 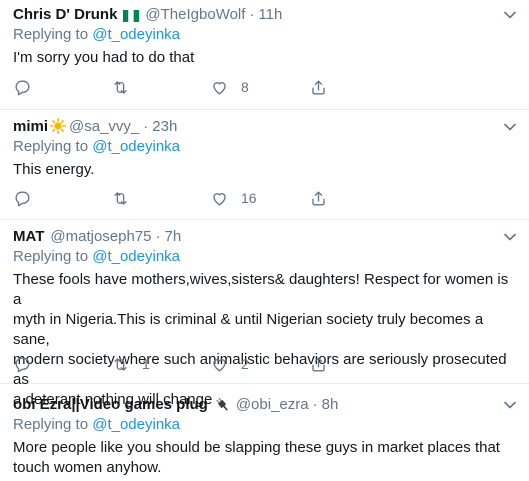 What do you see at coordinates (264, 198) in the screenshot?
I see `tweet-actions: 16` at bounding box center [264, 198].